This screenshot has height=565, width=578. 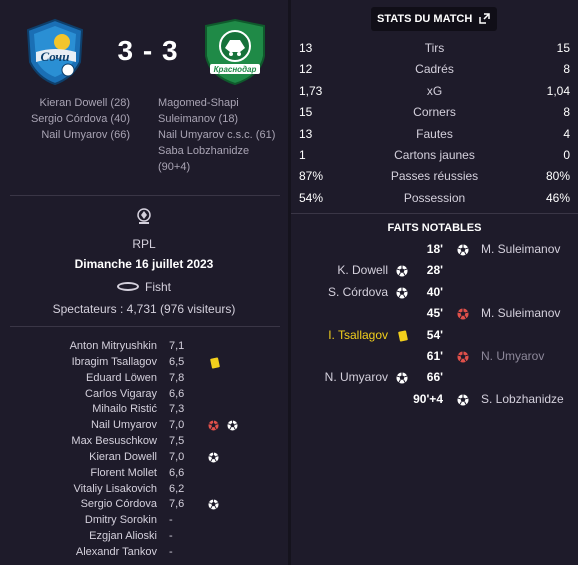 I want to click on away-scorer-line: Magomed-Shapi, so click(x=198, y=103).